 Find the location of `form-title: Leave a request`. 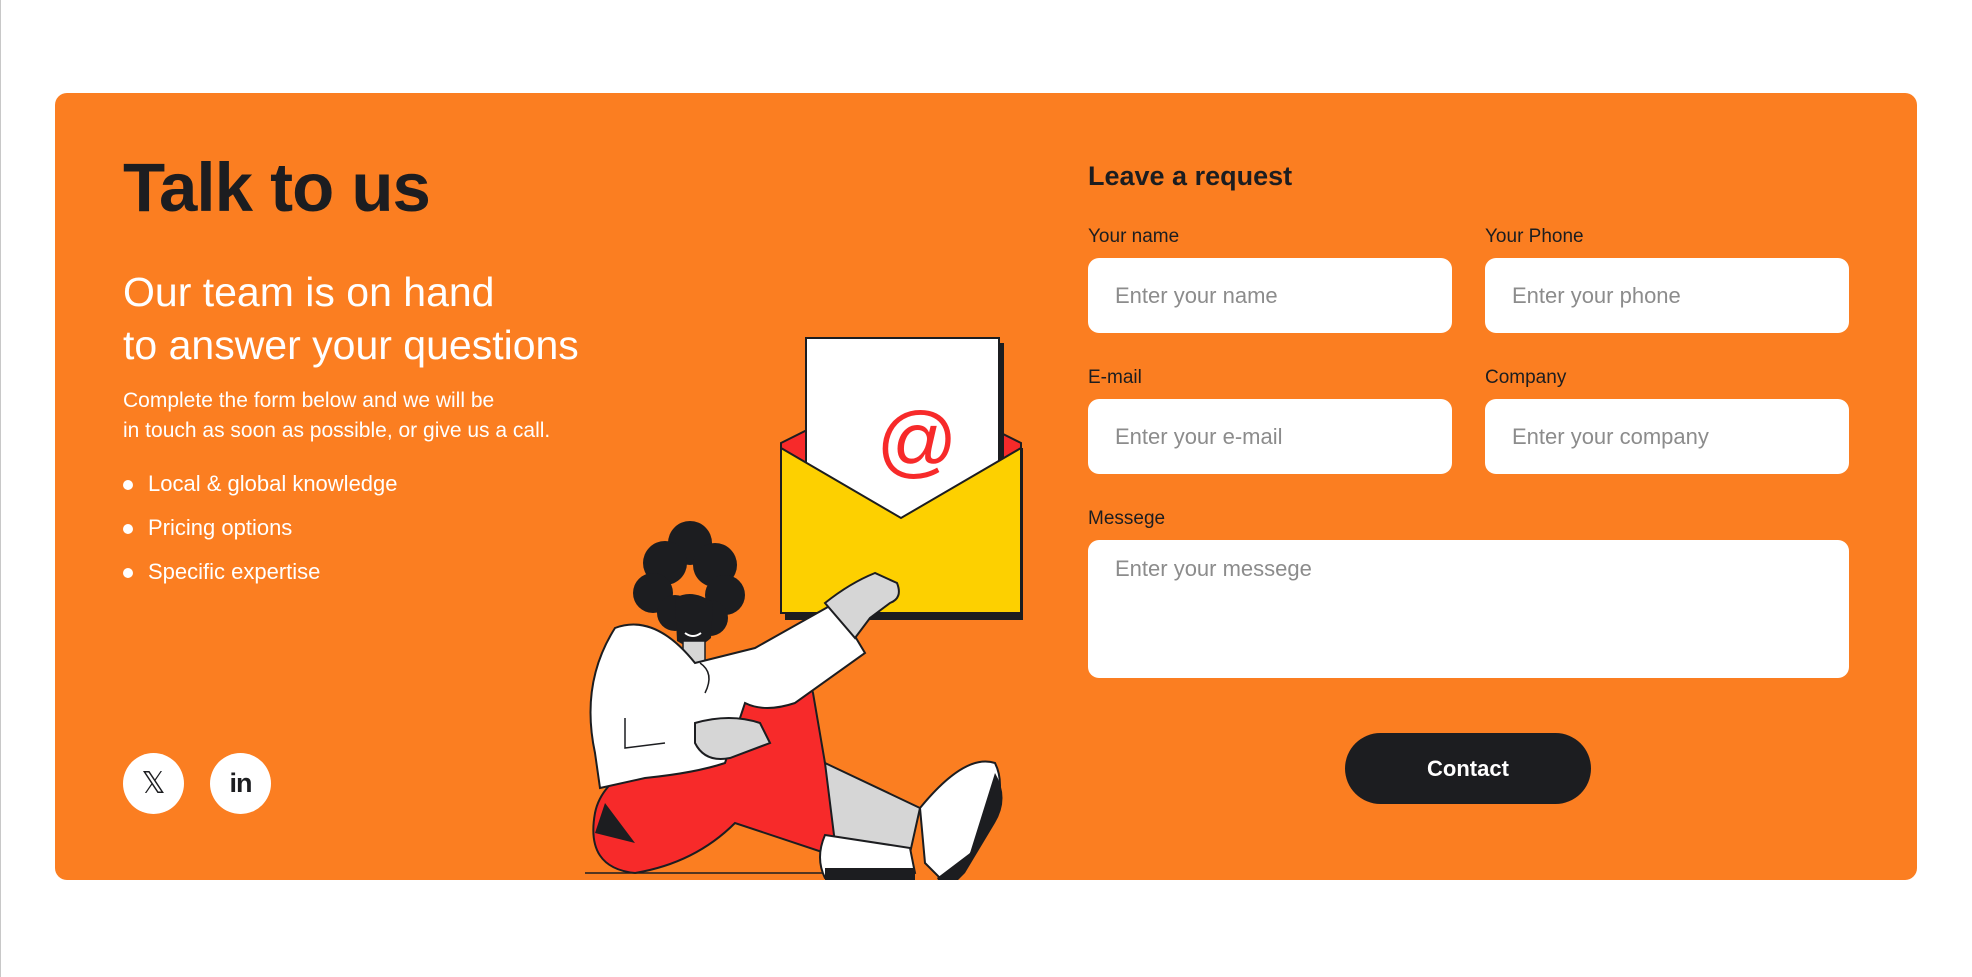

form-title: Leave a request is located at coordinates (1190, 176).